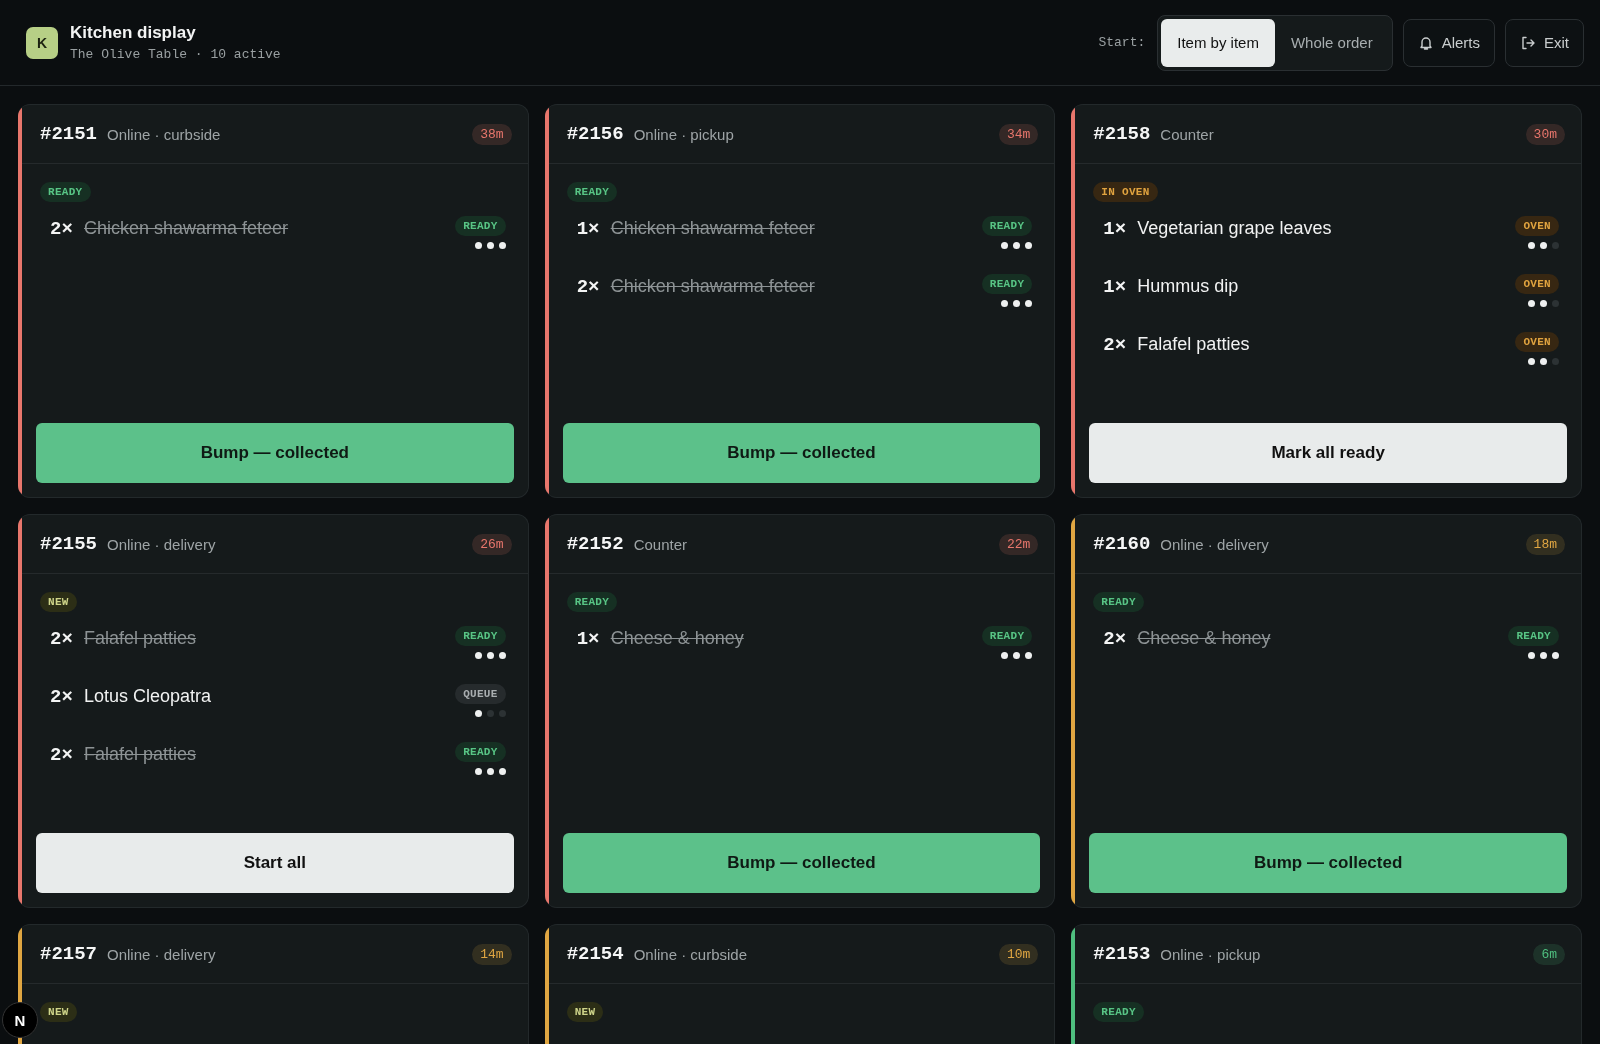  I want to click on order-number: #2155, so click(68, 544).